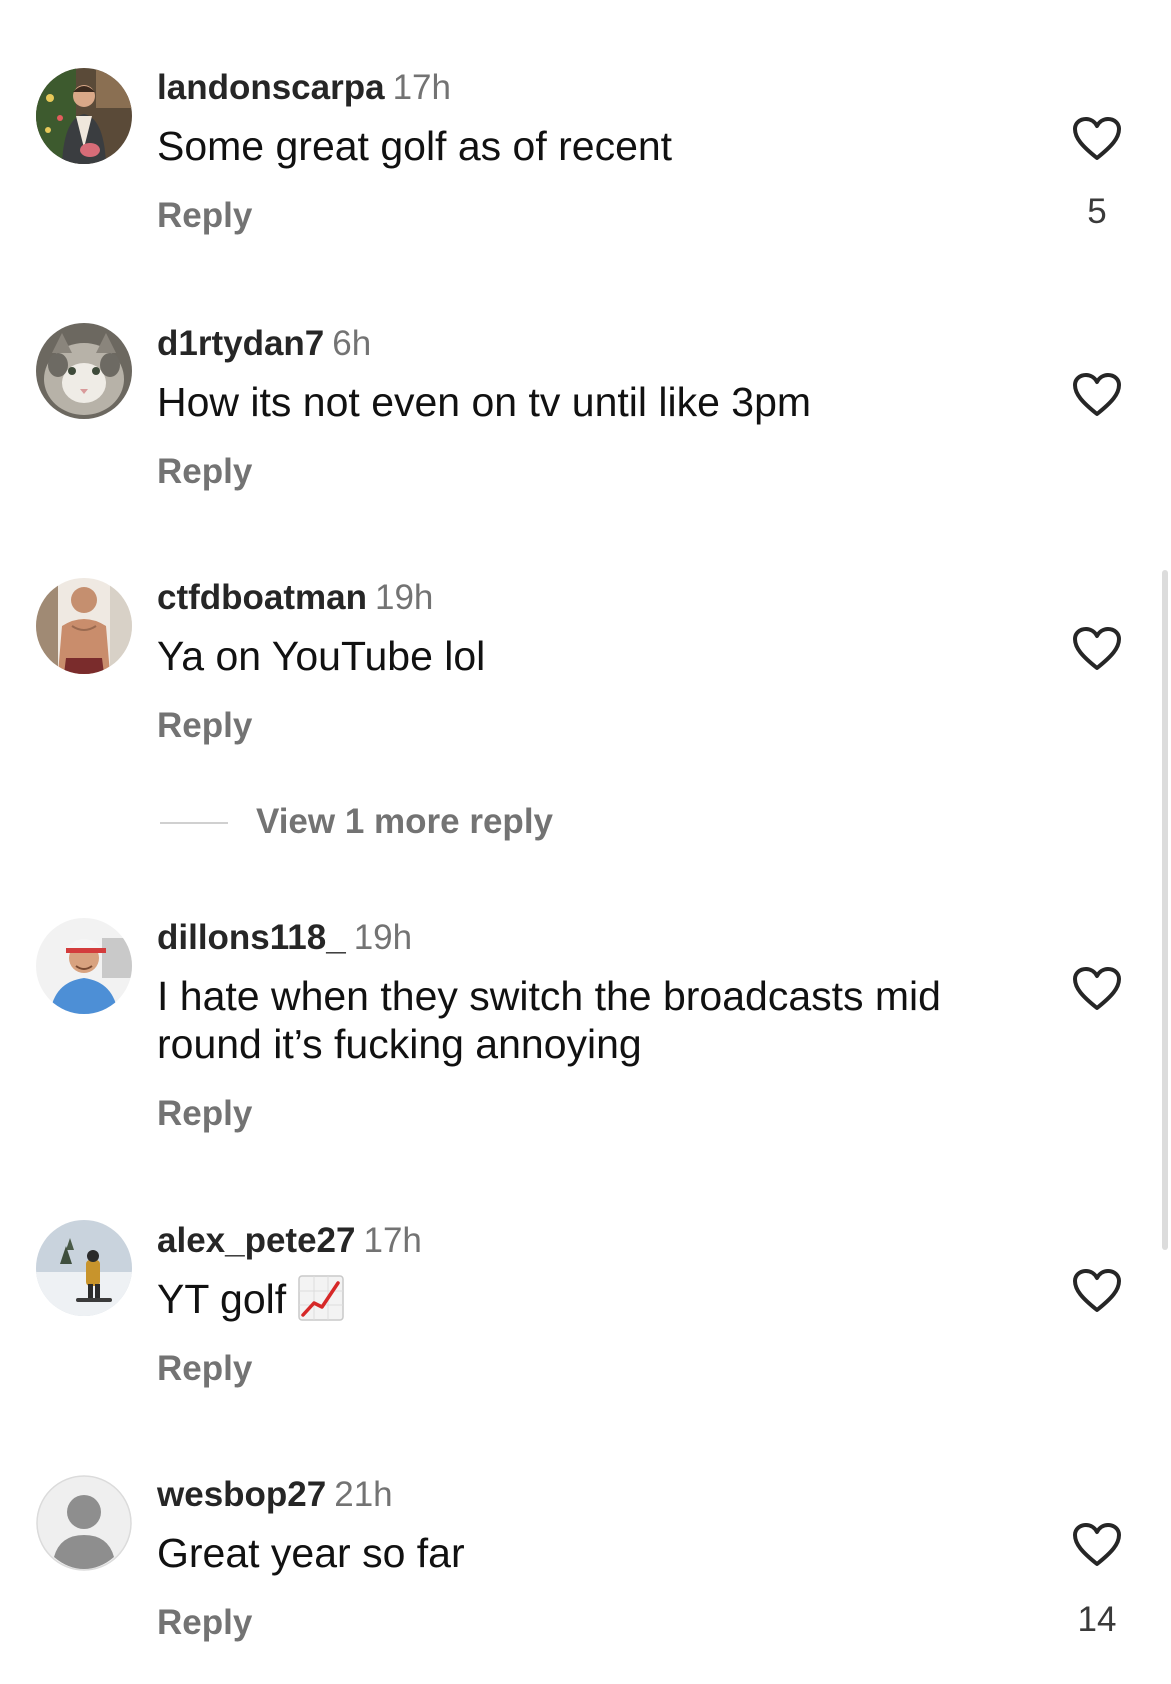 The width and height of the screenshot is (1171, 1684). What do you see at coordinates (484, 402) in the screenshot?
I see `comment-text: How its not even on tv until like 3pm` at bounding box center [484, 402].